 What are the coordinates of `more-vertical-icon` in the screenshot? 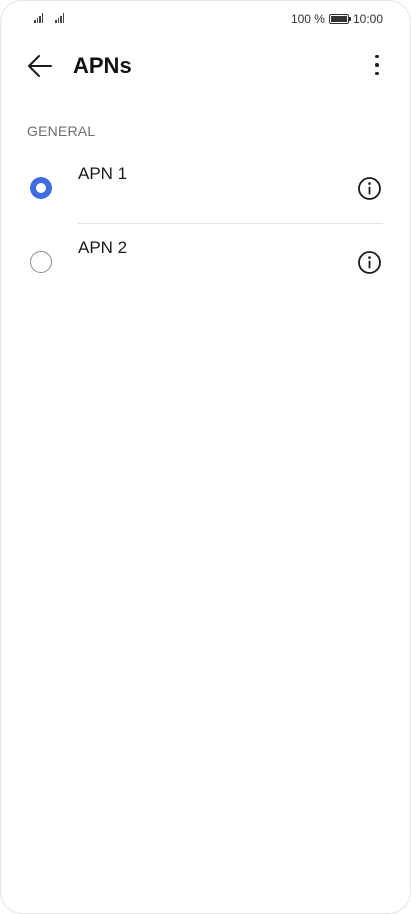 It's located at (377, 56).